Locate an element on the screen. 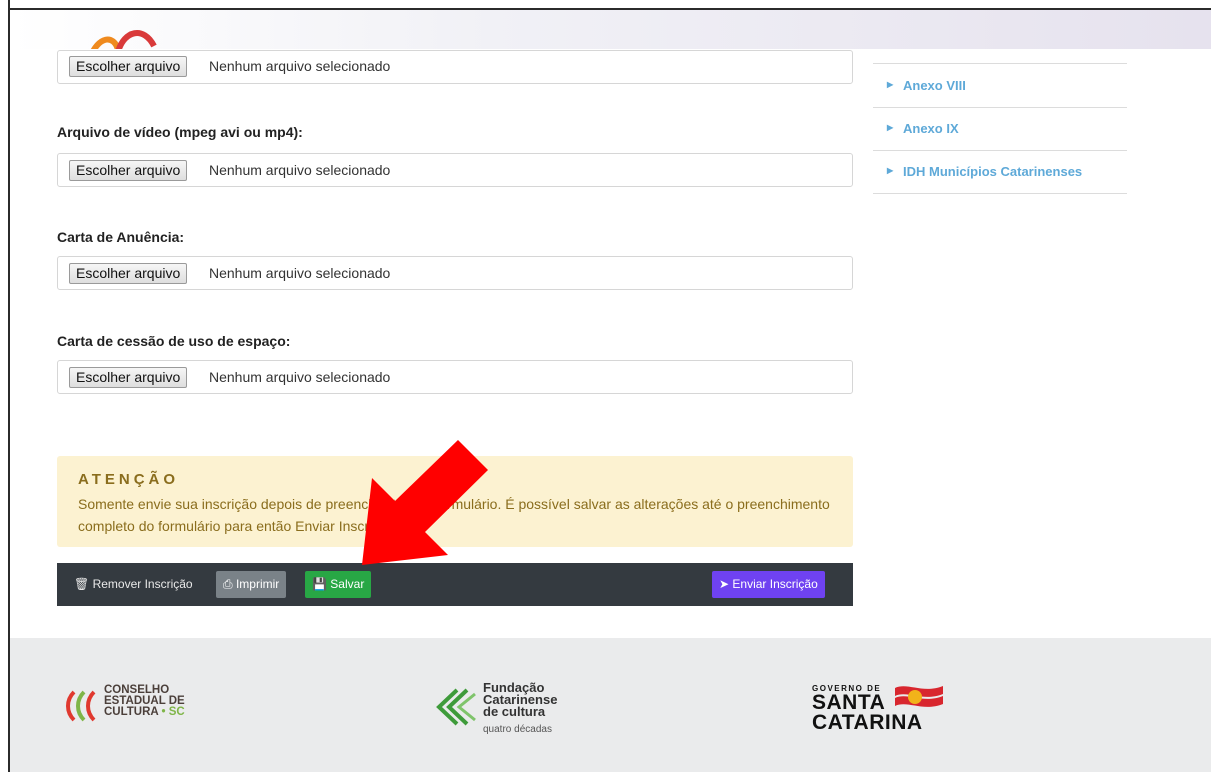 This screenshot has width=1211, height=772. floppy-disk-icon: 💾 is located at coordinates (319, 584).